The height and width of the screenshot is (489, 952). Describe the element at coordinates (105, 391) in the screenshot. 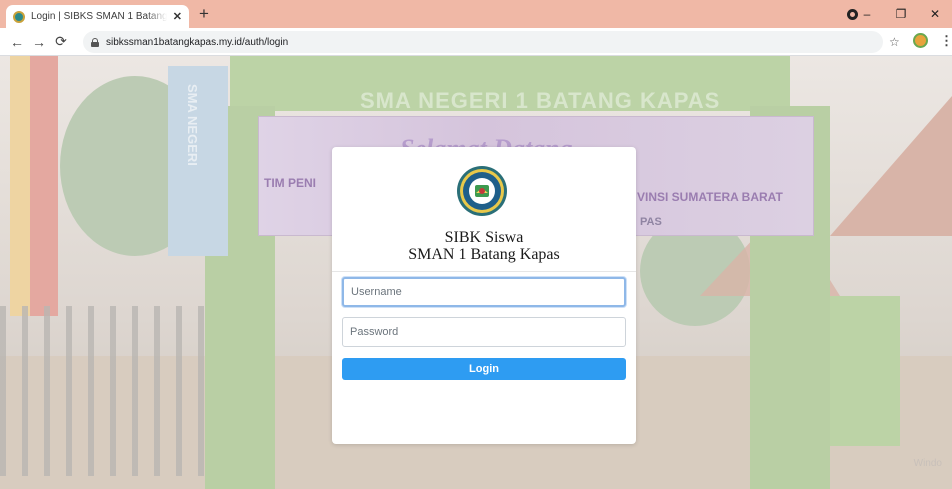

I see `background-fence` at that location.